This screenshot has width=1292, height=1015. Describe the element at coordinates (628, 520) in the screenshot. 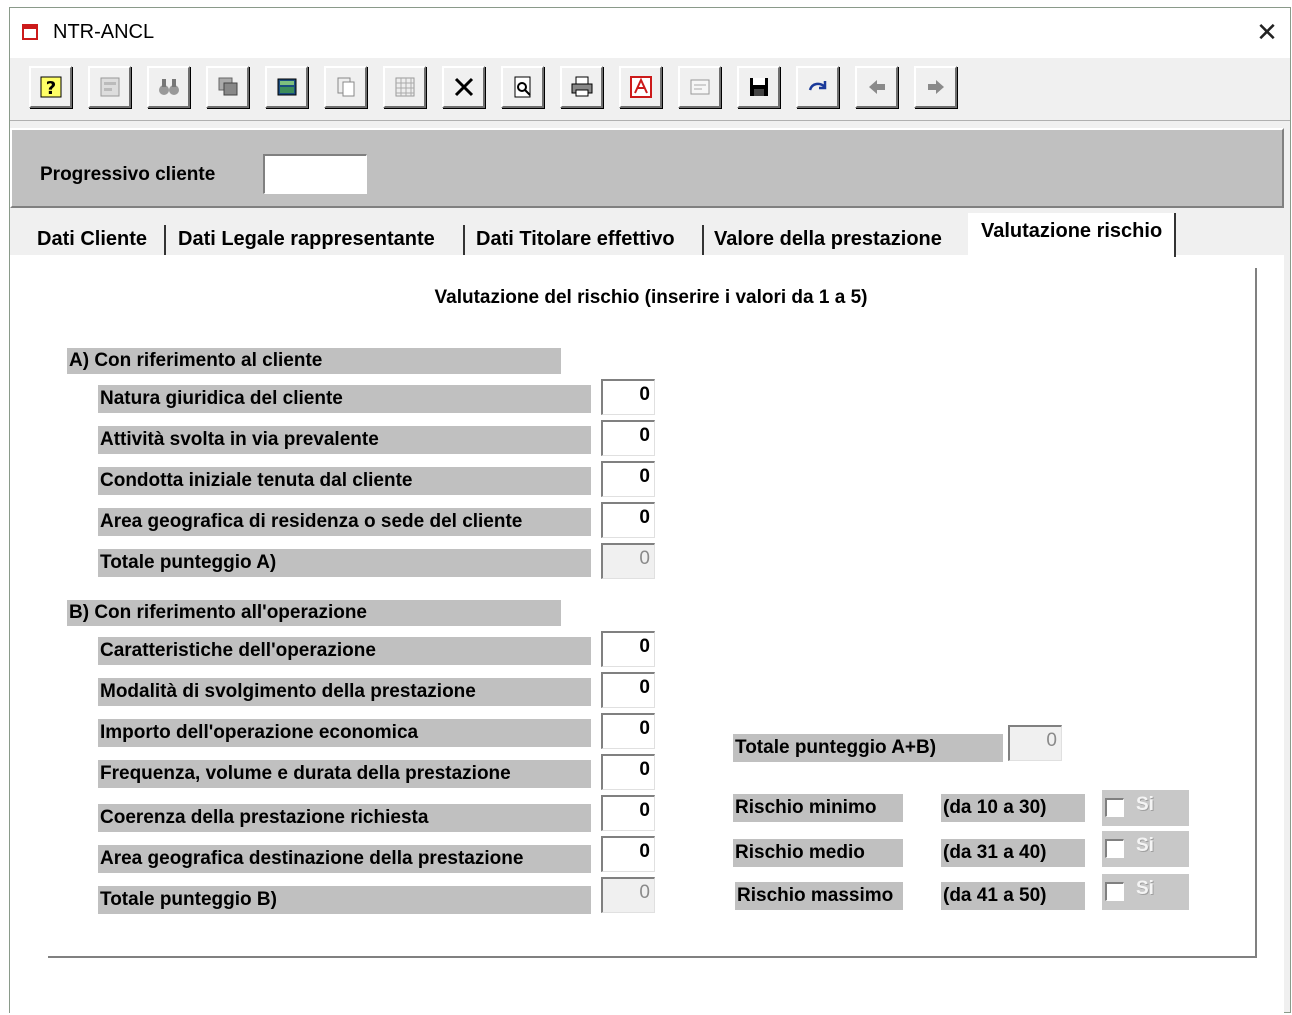

I see `score-input-area-residenza: 0` at that location.